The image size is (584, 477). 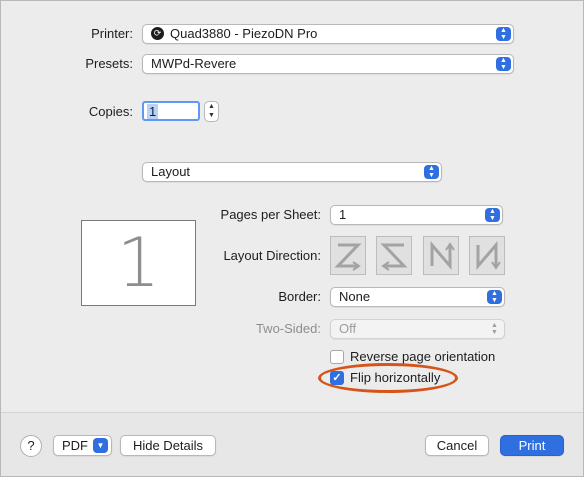 What do you see at coordinates (417, 297) in the screenshot?
I see `border-popup: None ▲ ▼` at bounding box center [417, 297].